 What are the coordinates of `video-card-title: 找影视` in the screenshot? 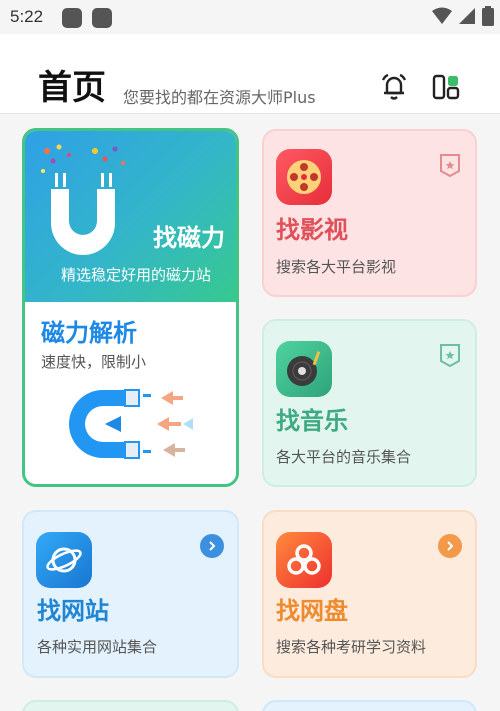 It's located at (312, 230).